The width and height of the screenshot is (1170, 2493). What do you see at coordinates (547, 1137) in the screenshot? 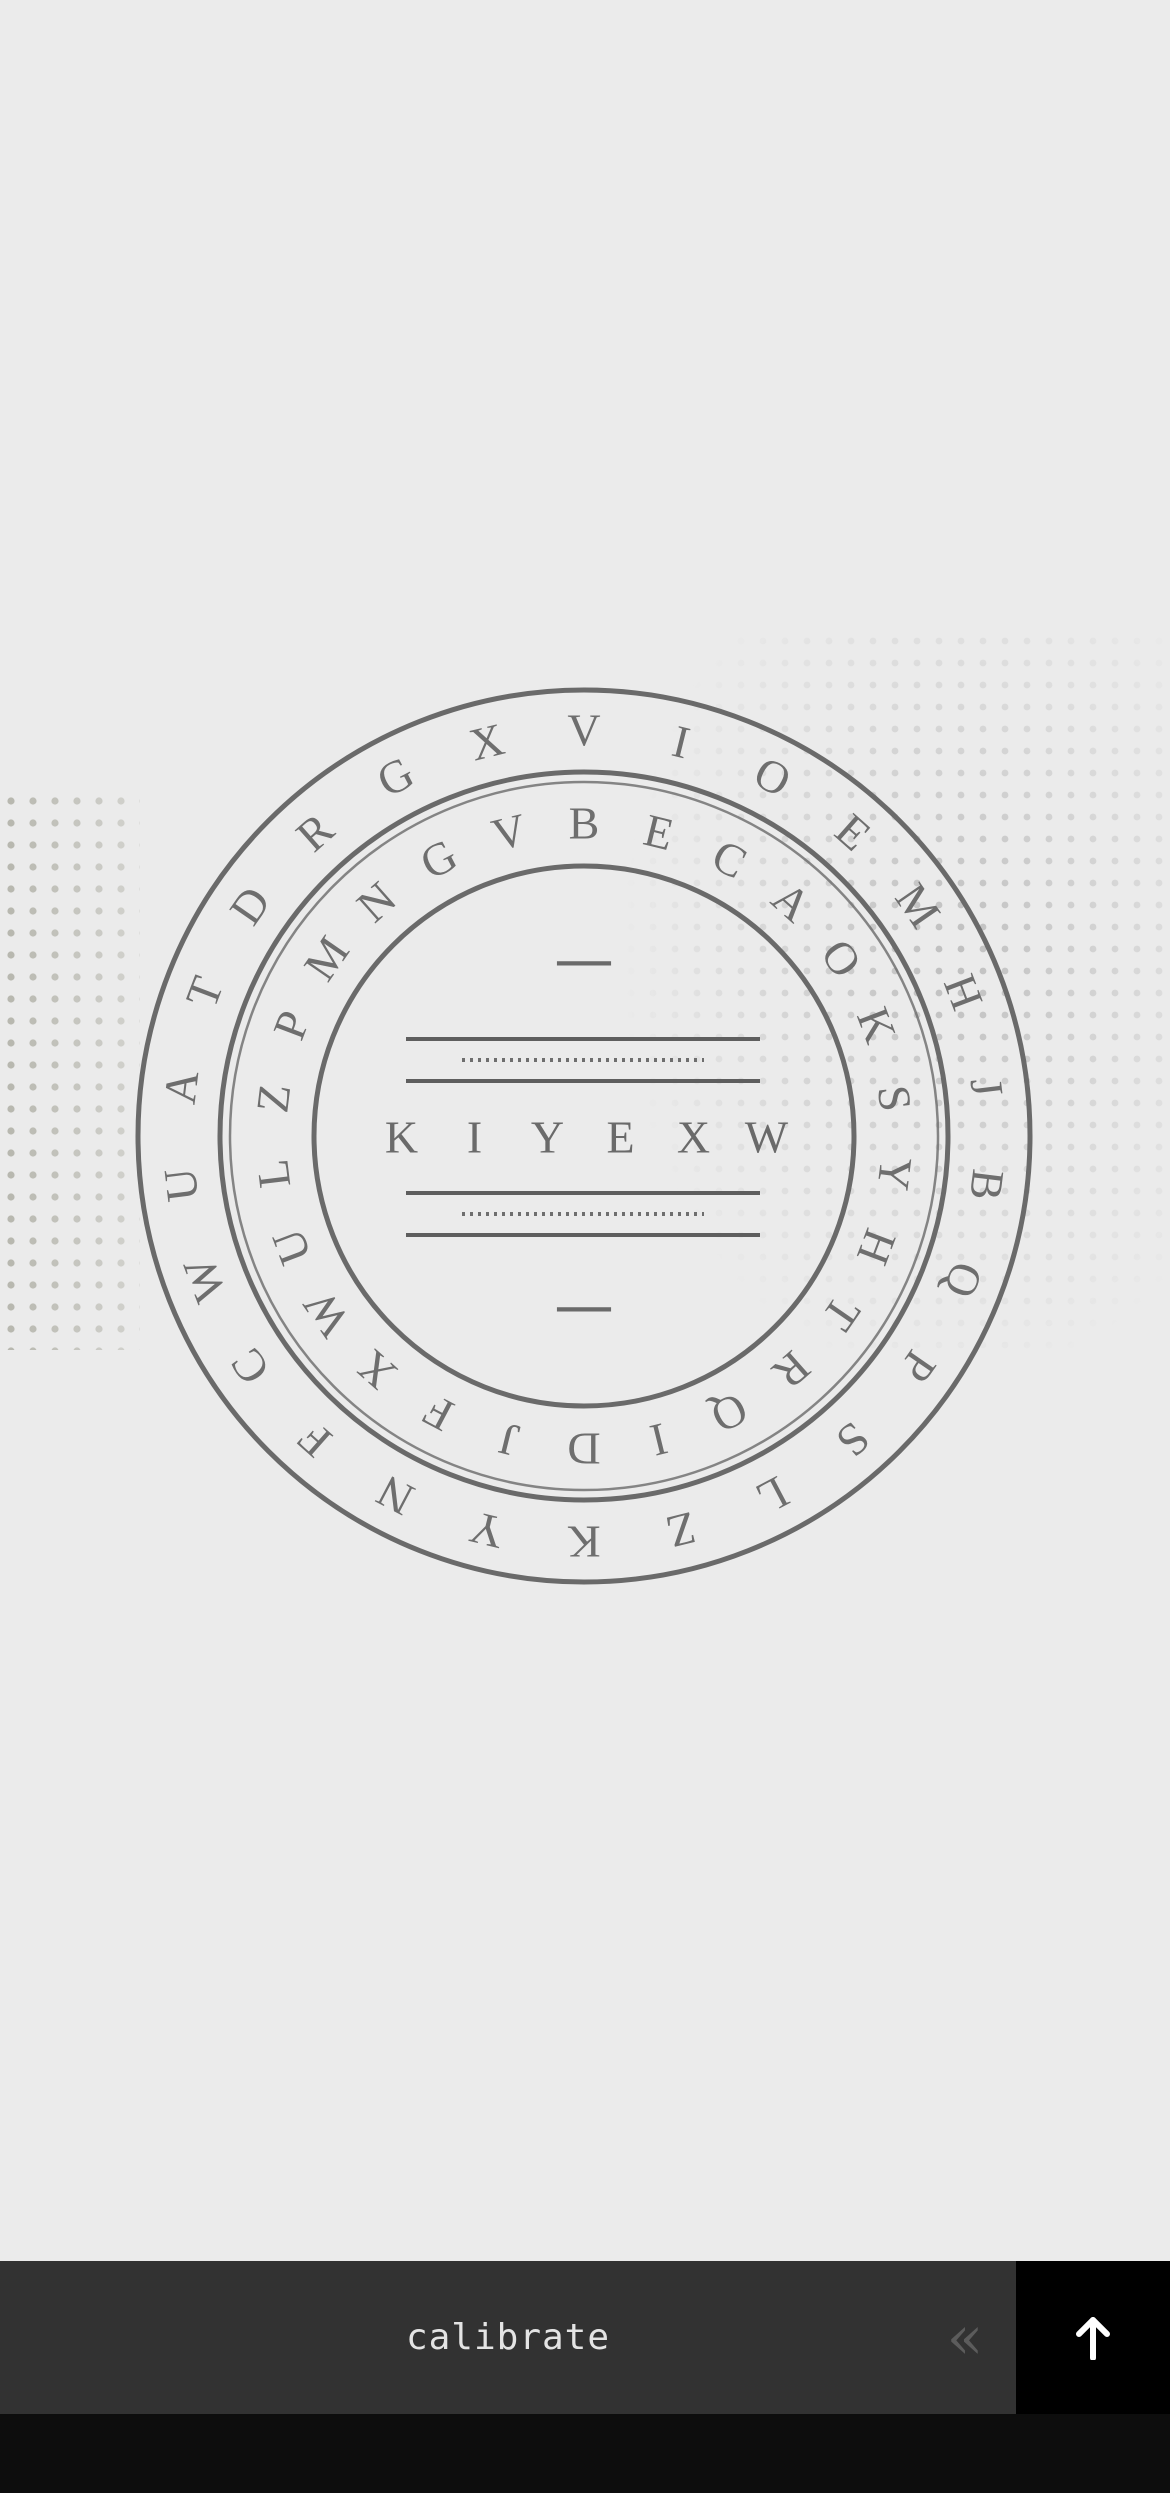
I see `result-letter: Y` at bounding box center [547, 1137].